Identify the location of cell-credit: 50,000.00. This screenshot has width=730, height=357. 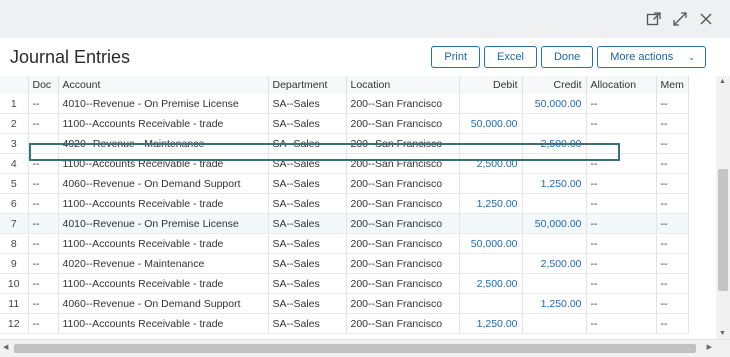
(554, 104).